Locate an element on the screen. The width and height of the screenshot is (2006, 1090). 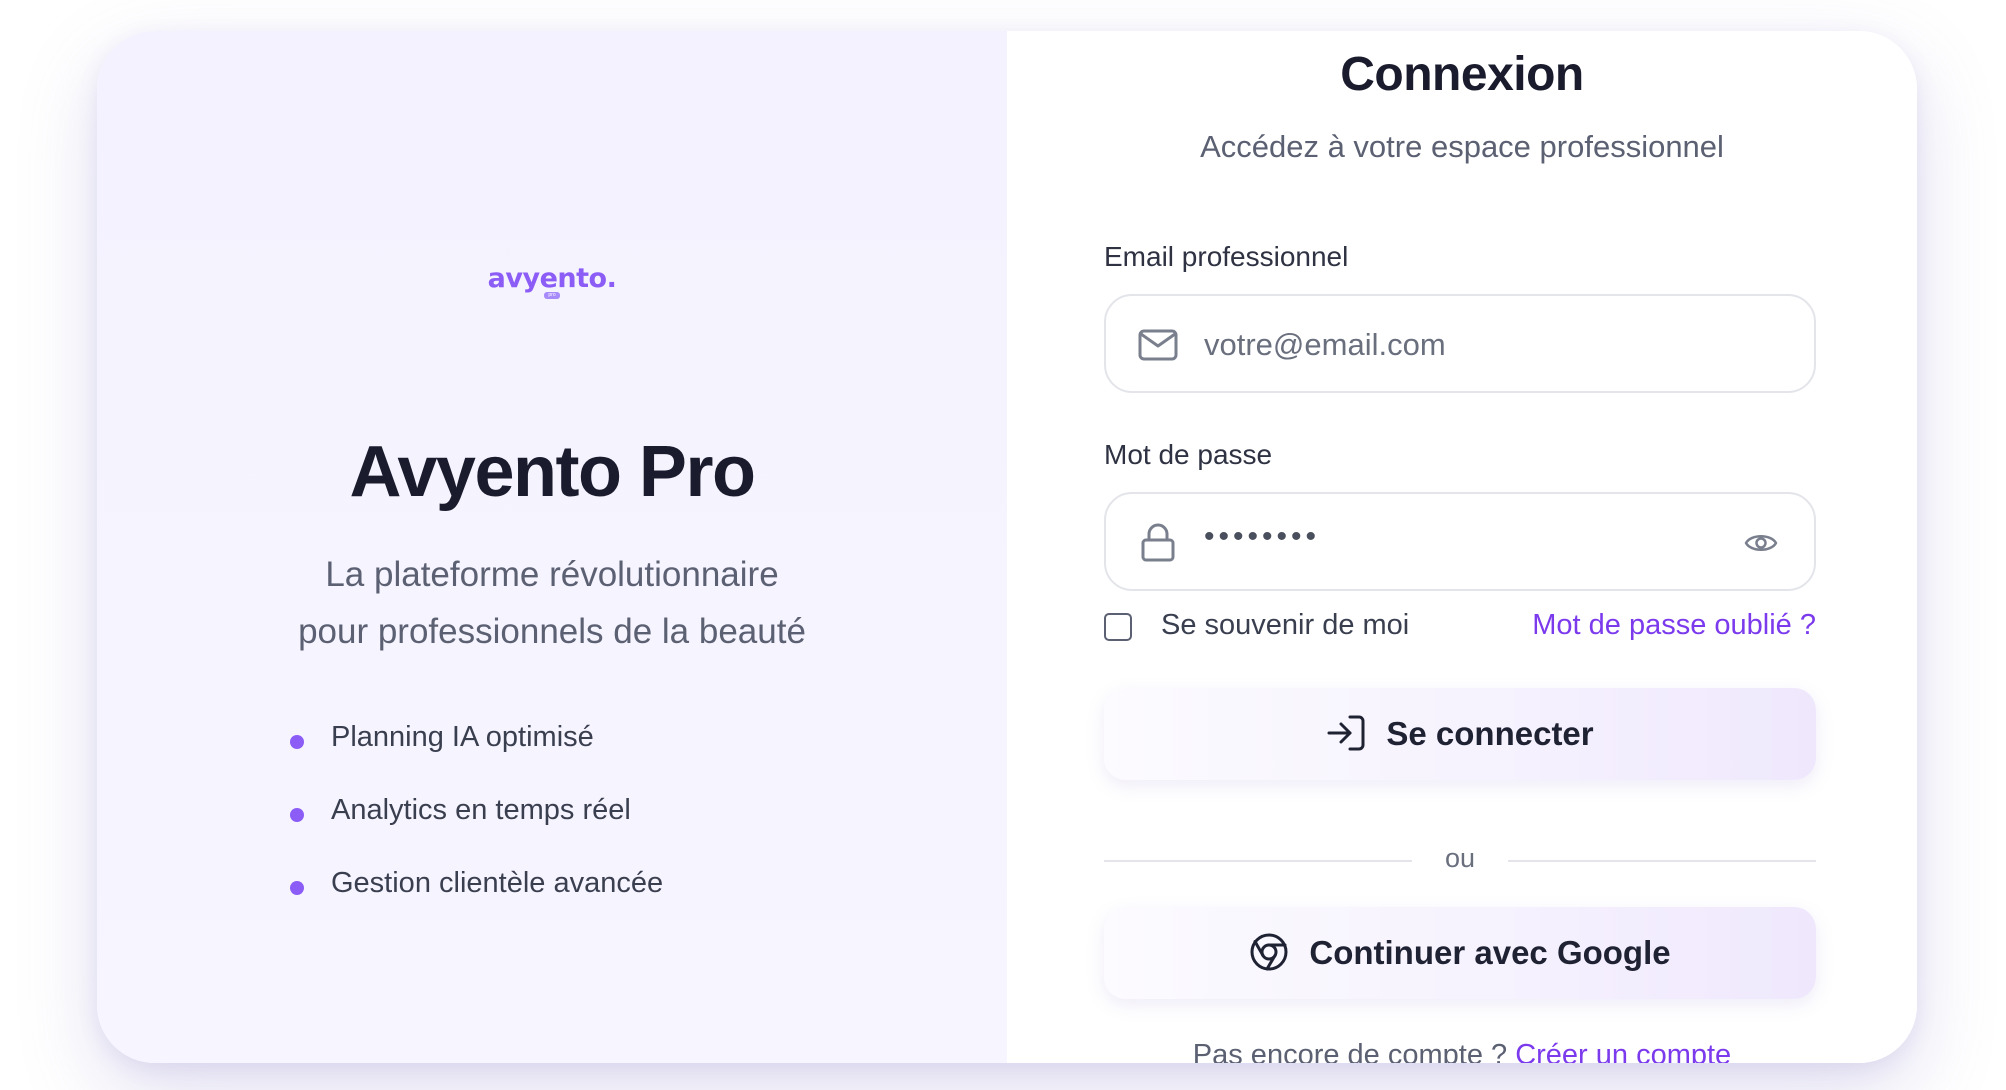
forgot-password-link: Mot de passe oublié ? is located at coordinates (1674, 625).